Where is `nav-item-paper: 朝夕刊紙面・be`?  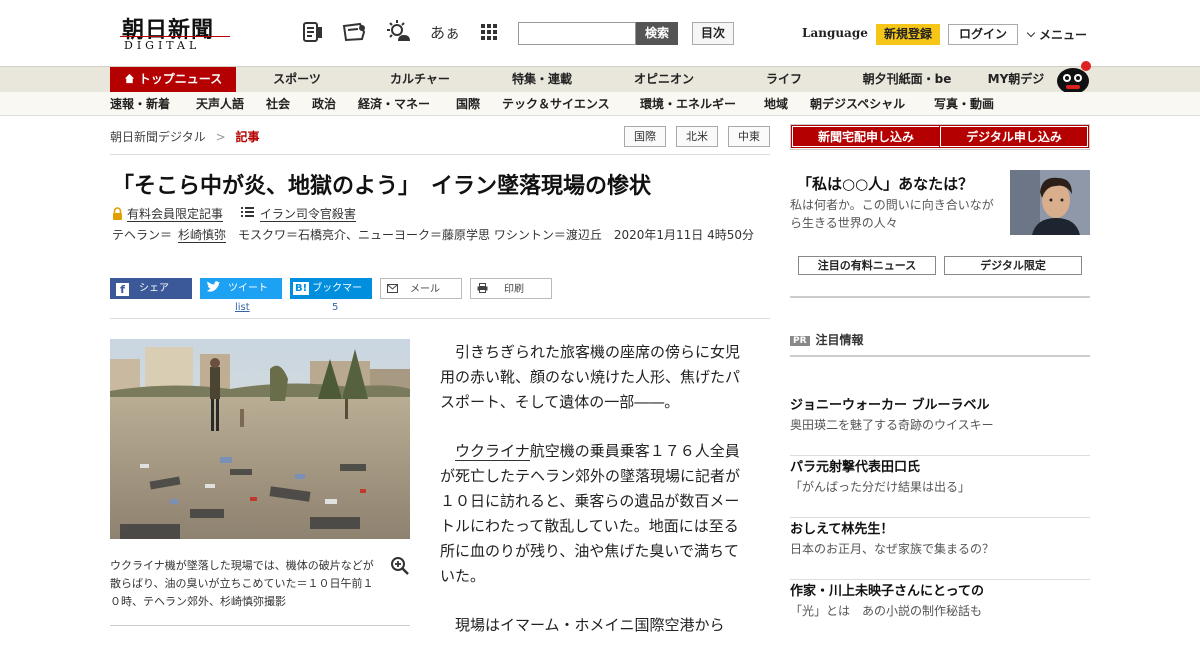 nav-item-paper: 朝夕刊紙面・be is located at coordinates (907, 79).